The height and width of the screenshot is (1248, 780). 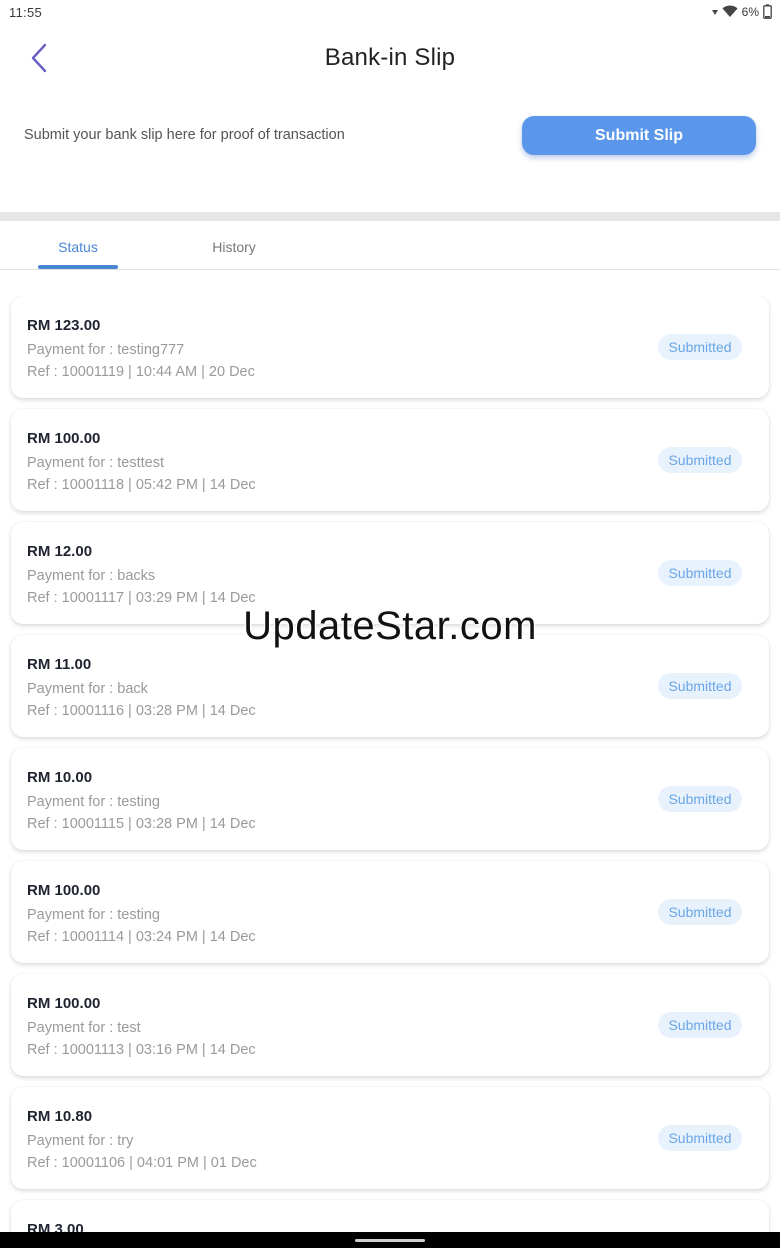 I want to click on submit-slip-button: Submit Slip, so click(x=639, y=135).